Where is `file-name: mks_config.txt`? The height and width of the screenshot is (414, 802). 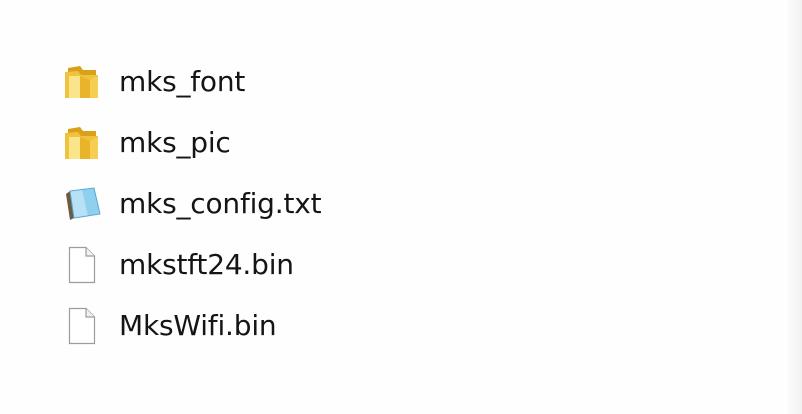 file-name: mks_config.txt is located at coordinates (220, 203).